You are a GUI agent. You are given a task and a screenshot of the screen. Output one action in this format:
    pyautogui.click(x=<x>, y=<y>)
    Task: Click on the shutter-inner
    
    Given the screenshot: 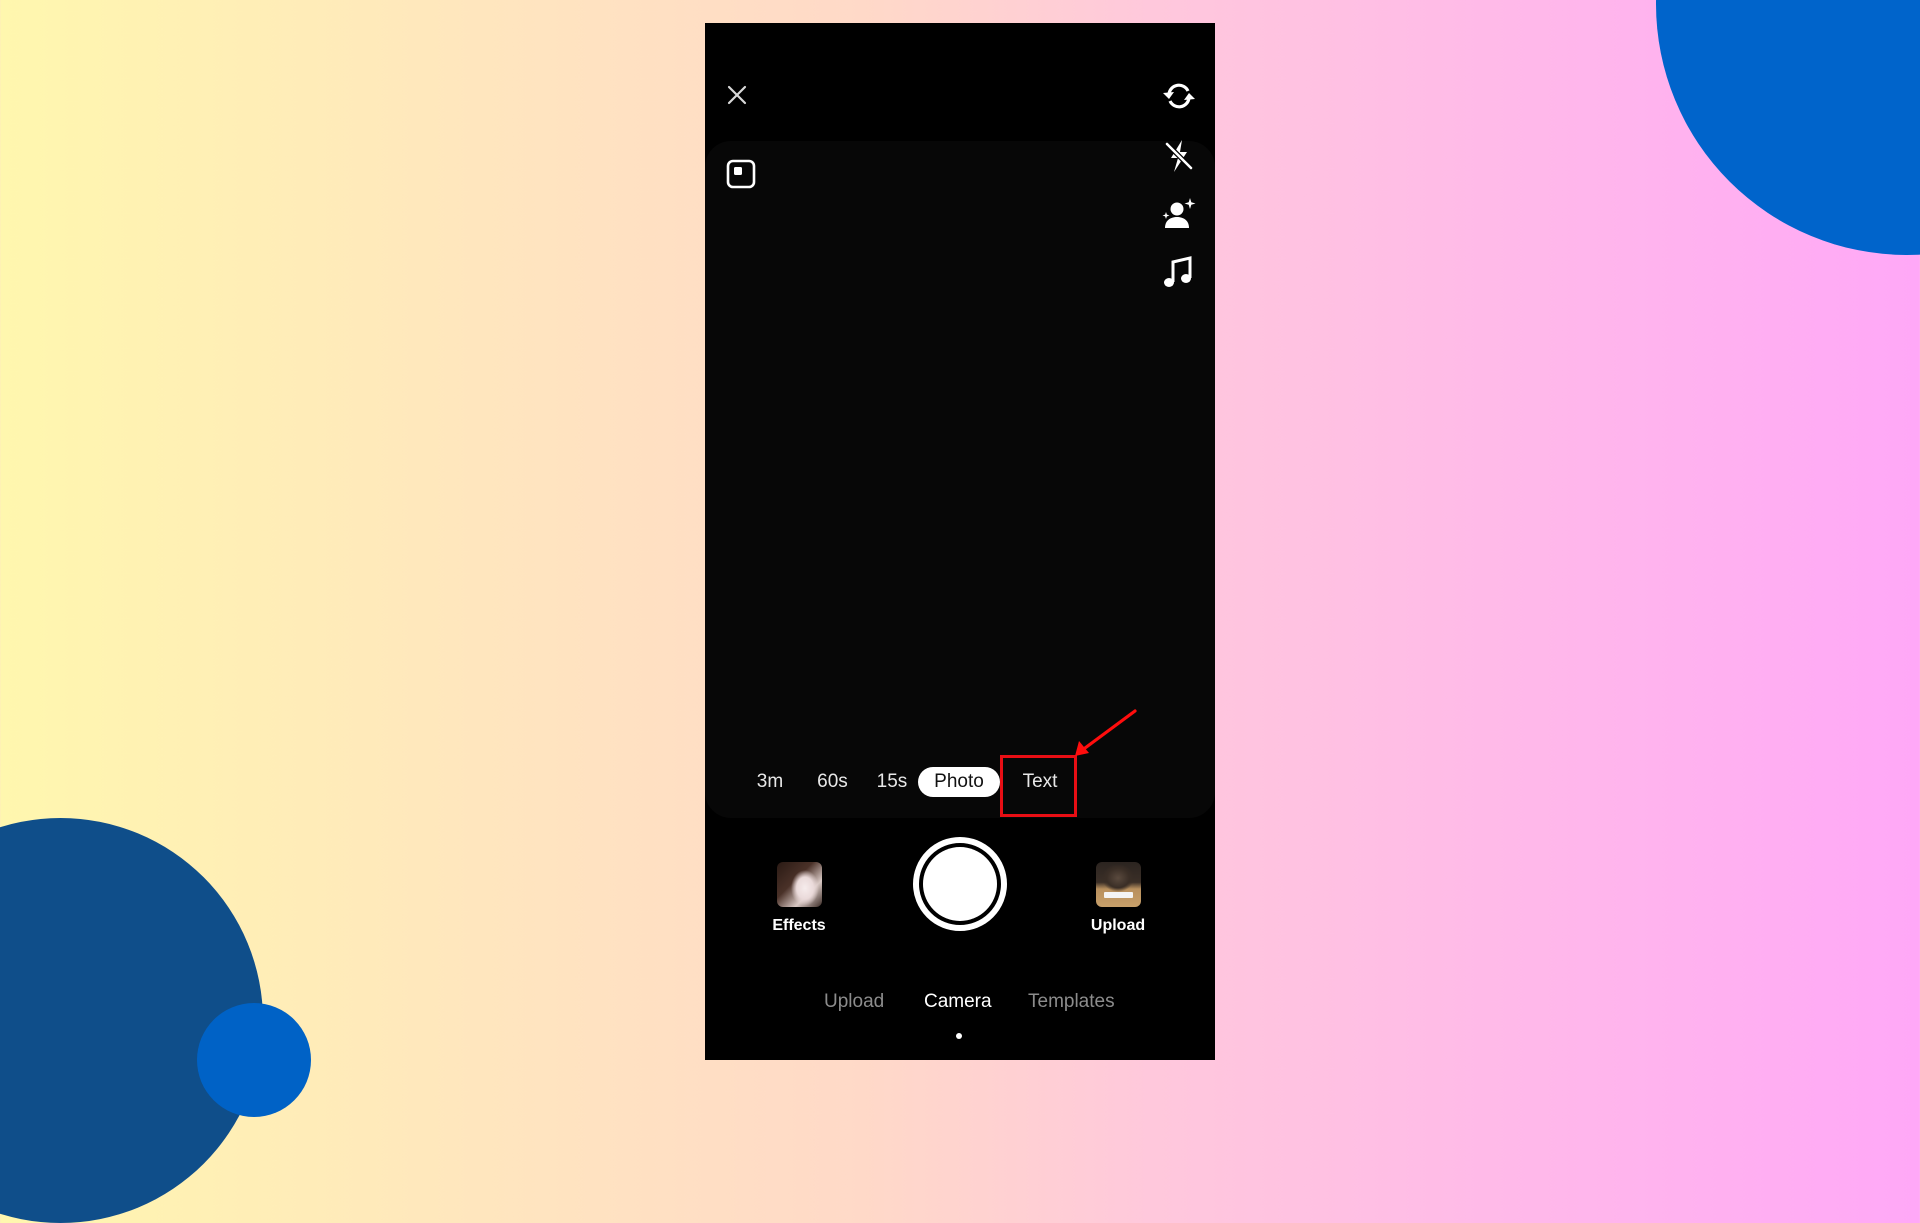 What is the action you would take?
    pyautogui.click(x=960, y=884)
    